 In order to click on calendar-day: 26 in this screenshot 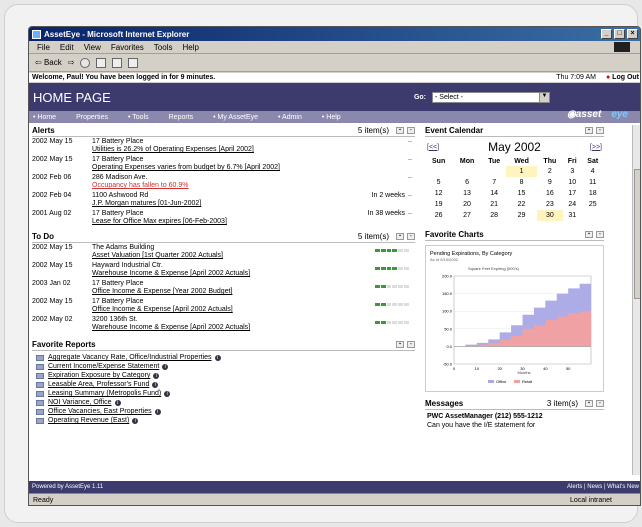, I will do `click(438, 215)`.